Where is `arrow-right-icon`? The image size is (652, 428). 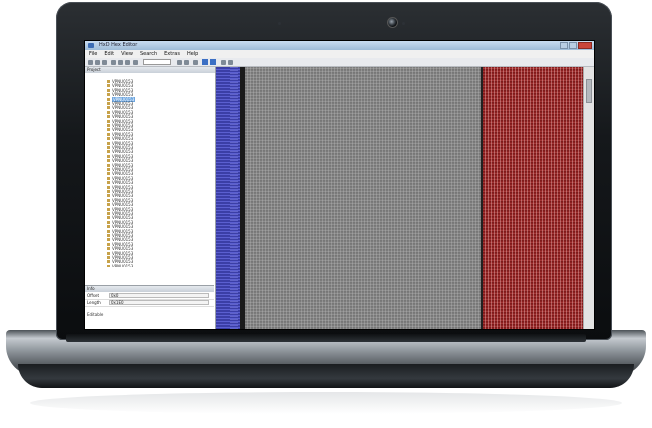
arrow-right-icon is located at coordinates (186, 62).